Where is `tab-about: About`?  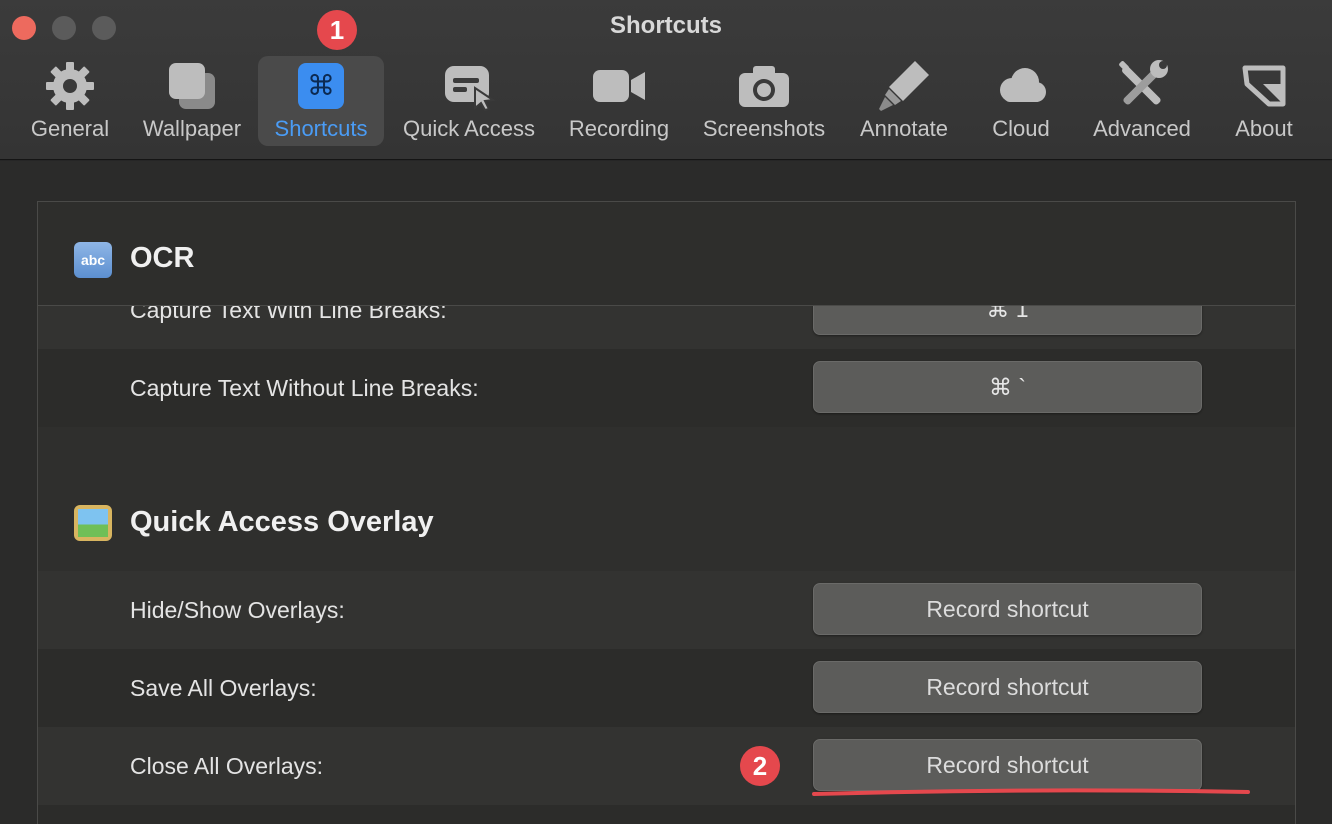 tab-about: About is located at coordinates (1264, 101).